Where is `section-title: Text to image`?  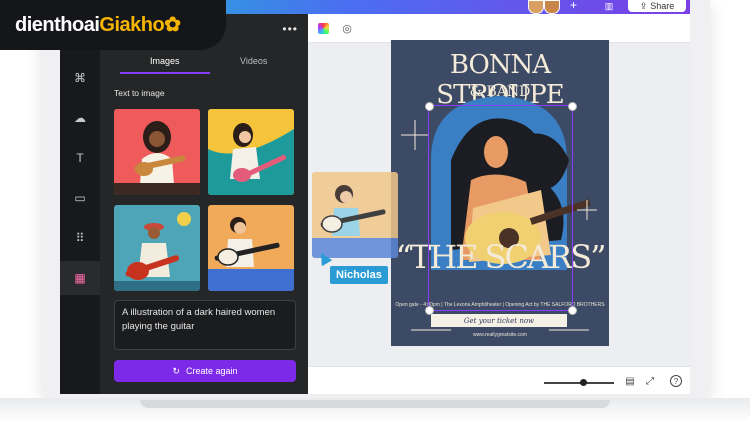
section-title: Text to image is located at coordinates (139, 93).